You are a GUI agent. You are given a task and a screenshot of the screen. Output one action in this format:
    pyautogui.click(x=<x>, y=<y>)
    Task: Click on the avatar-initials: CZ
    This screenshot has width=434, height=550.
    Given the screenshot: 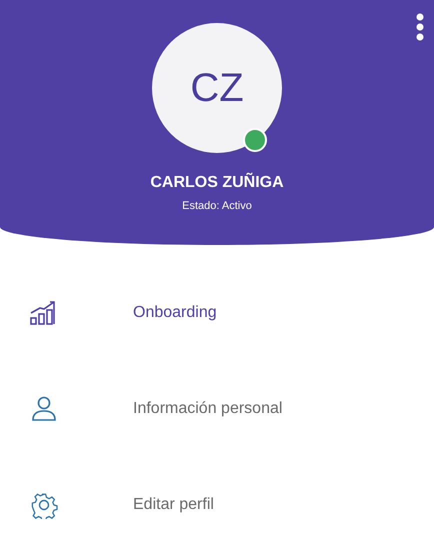 What is the action you would take?
    pyautogui.click(x=217, y=88)
    